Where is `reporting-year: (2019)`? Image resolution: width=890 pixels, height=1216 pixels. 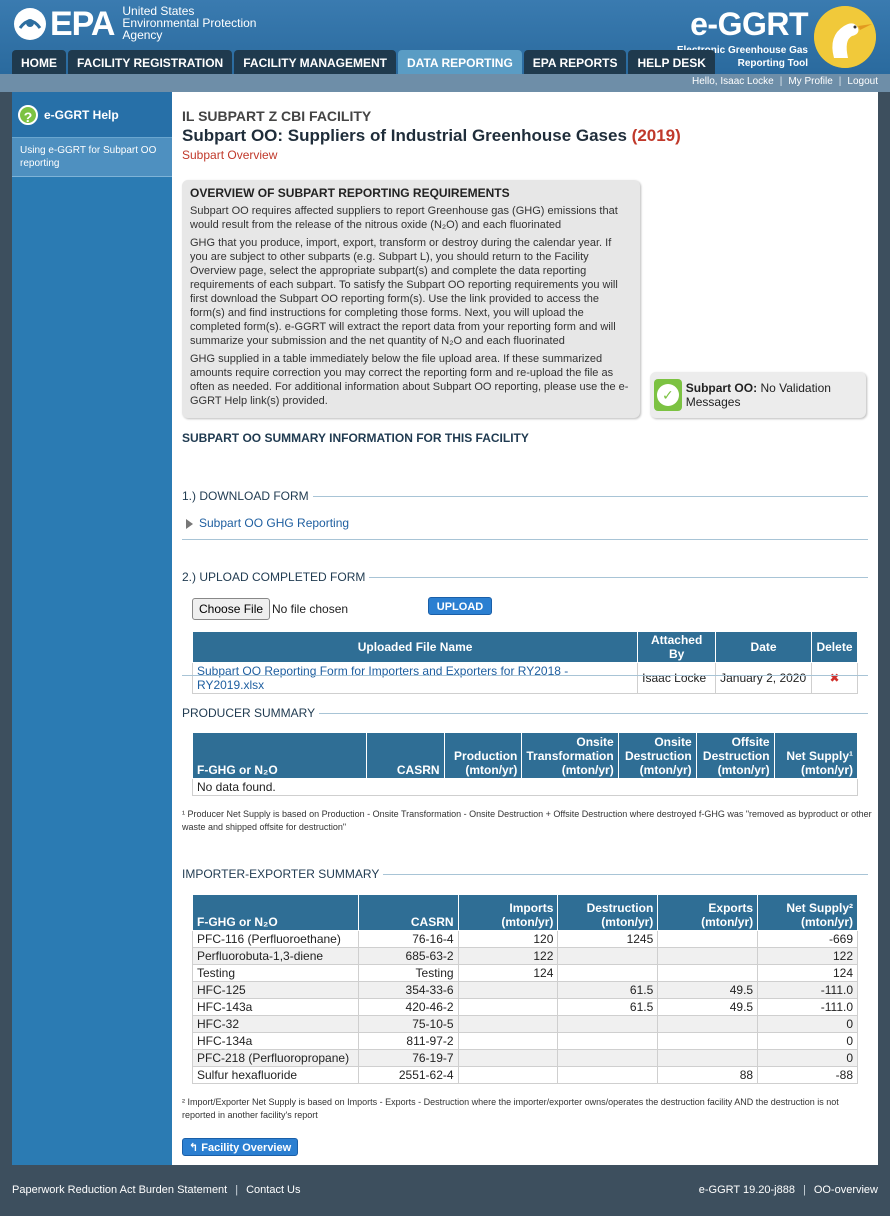
reporting-year: (2019) is located at coordinates (656, 135).